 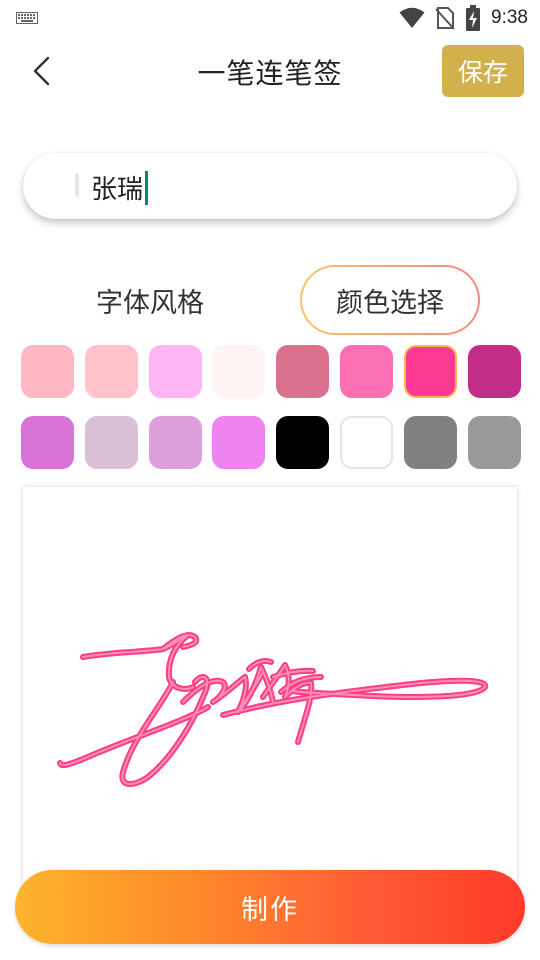 I want to click on status-bar: 9:38, so click(x=270, y=18).